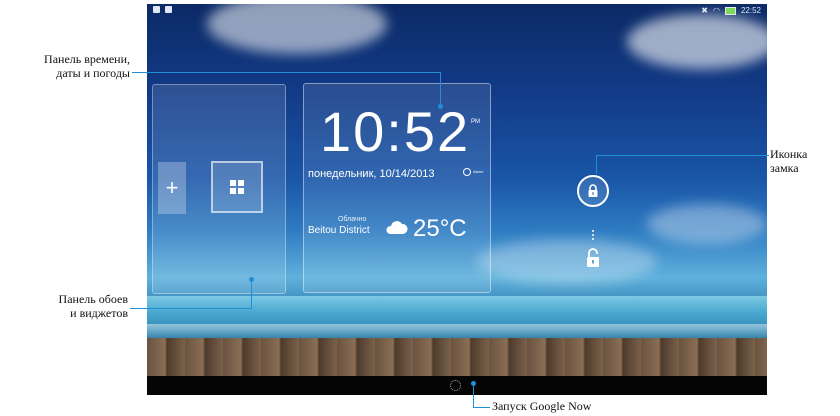 The width and height of the screenshot is (840, 416). What do you see at coordinates (457, 11) in the screenshot?
I see `status-bar: ✖ ◠ 22:52` at bounding box center [457, 11].